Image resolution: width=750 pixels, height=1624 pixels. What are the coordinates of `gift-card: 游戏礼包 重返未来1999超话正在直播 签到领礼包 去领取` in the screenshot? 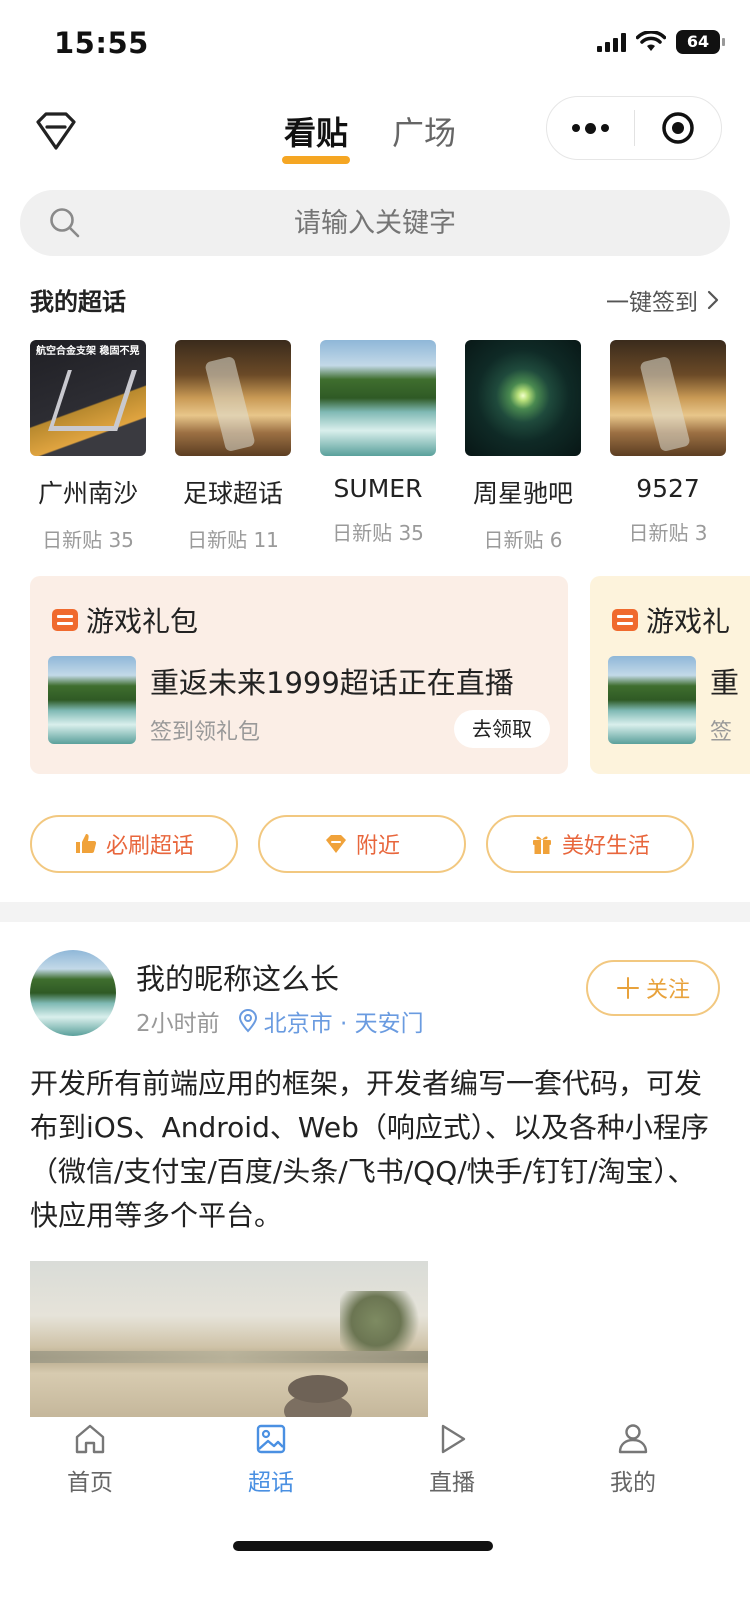 It's located at (299, 675).